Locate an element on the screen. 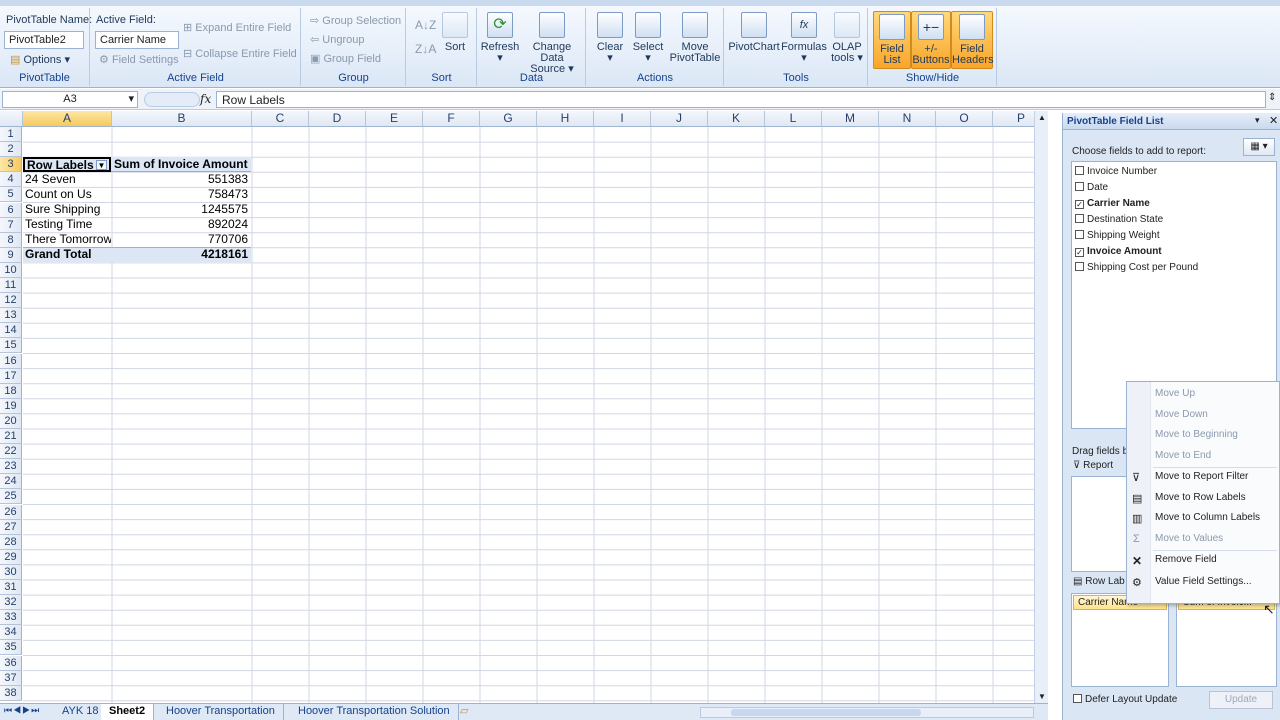 Image resolution: width=1280 pixels, height=720 pixels. name-box-dropdown-icon: ▾ is located at coordinates (131, 99).